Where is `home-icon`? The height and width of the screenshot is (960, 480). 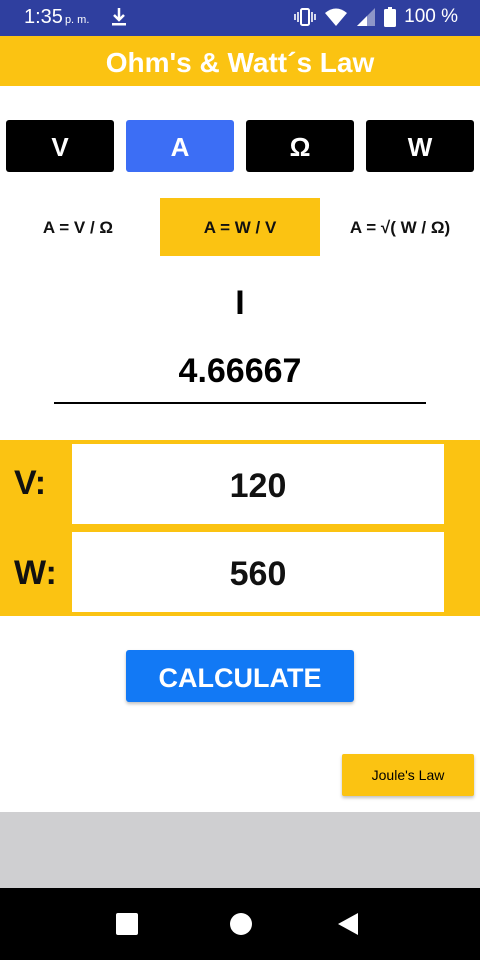 home-icon is located at coordinates (241, 924).